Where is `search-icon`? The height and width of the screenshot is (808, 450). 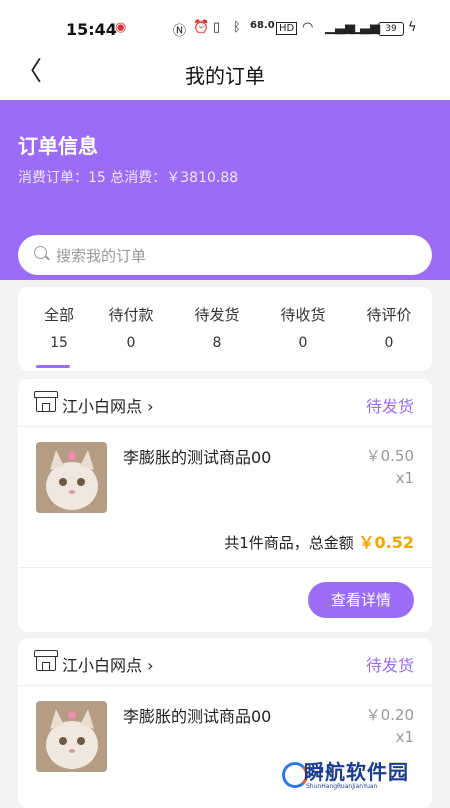 search-icon is located at coordinates (40, 252).